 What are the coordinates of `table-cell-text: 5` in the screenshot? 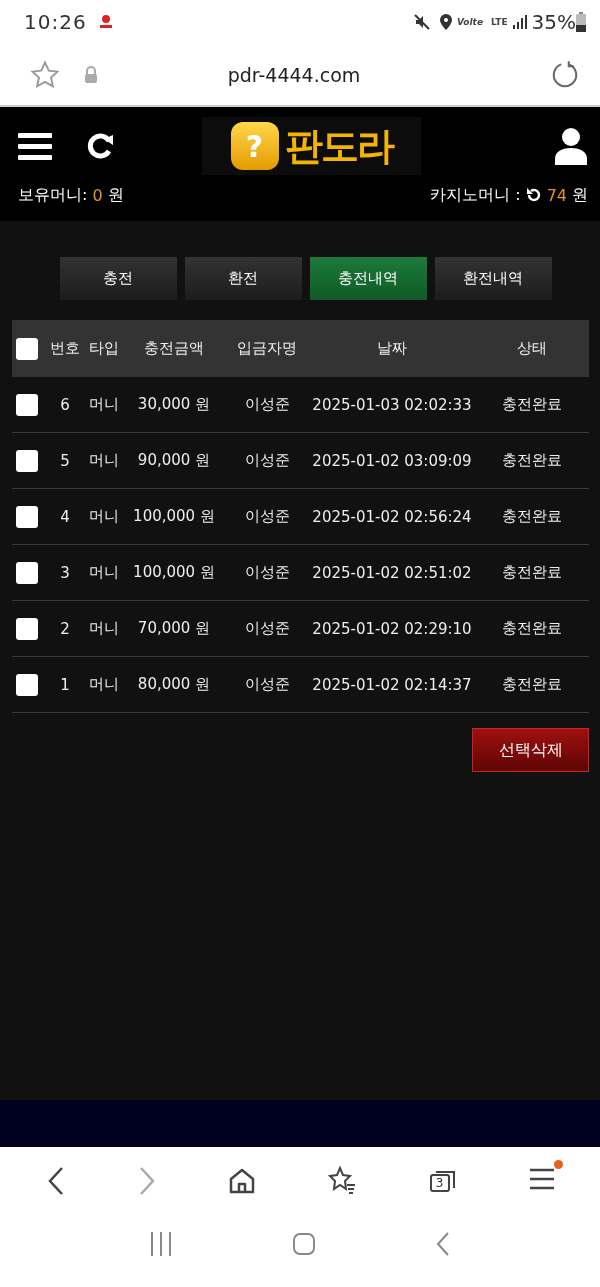 It's located at (65, 460).